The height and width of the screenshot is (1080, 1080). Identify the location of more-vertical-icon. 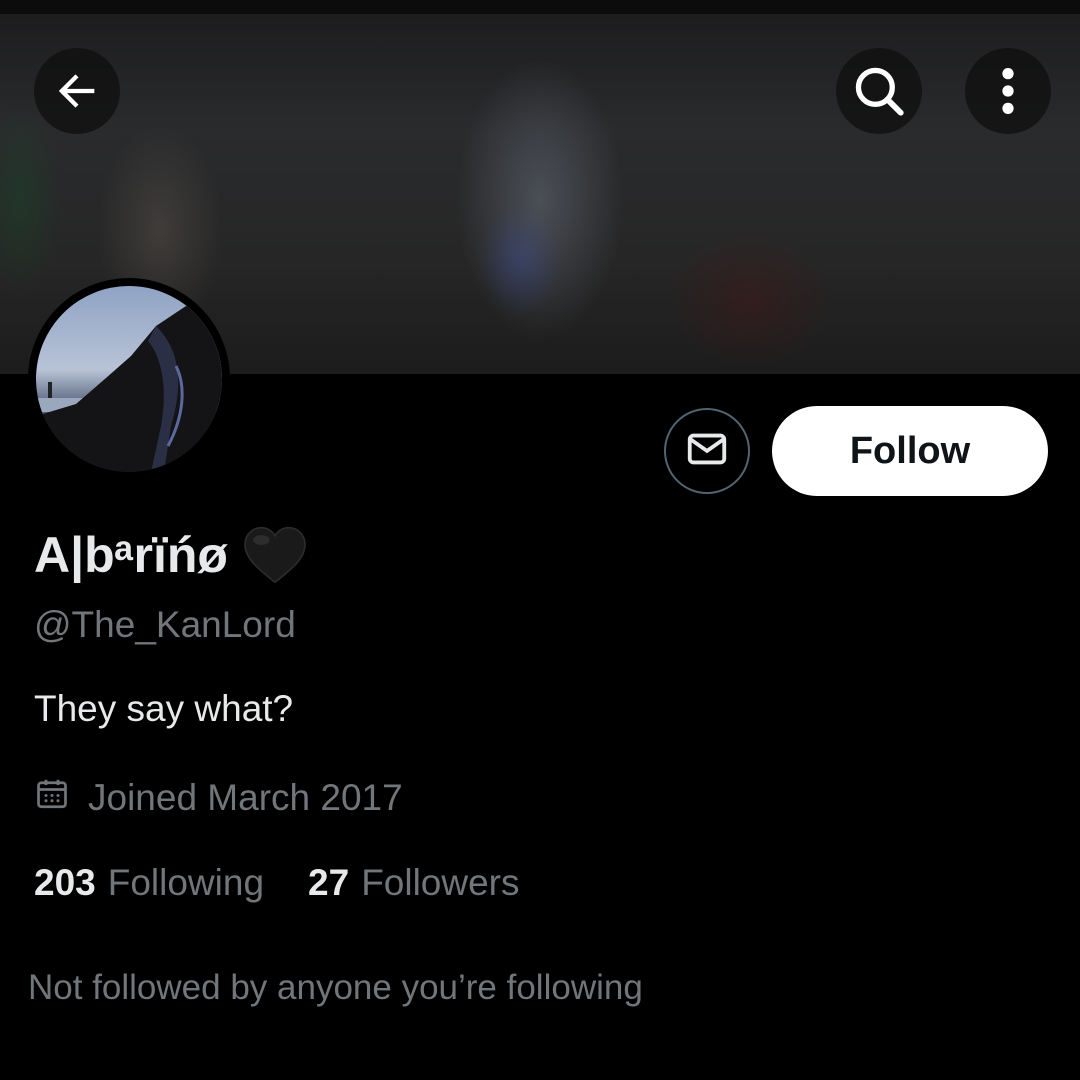
(1008, 91).